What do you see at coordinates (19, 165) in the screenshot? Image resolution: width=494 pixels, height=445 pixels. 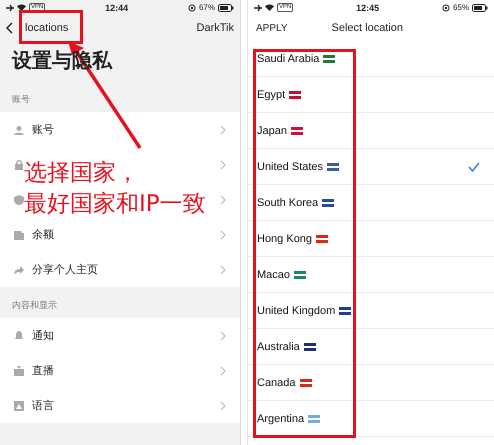 I see `lock-icon` at bounding box center [19, 165].